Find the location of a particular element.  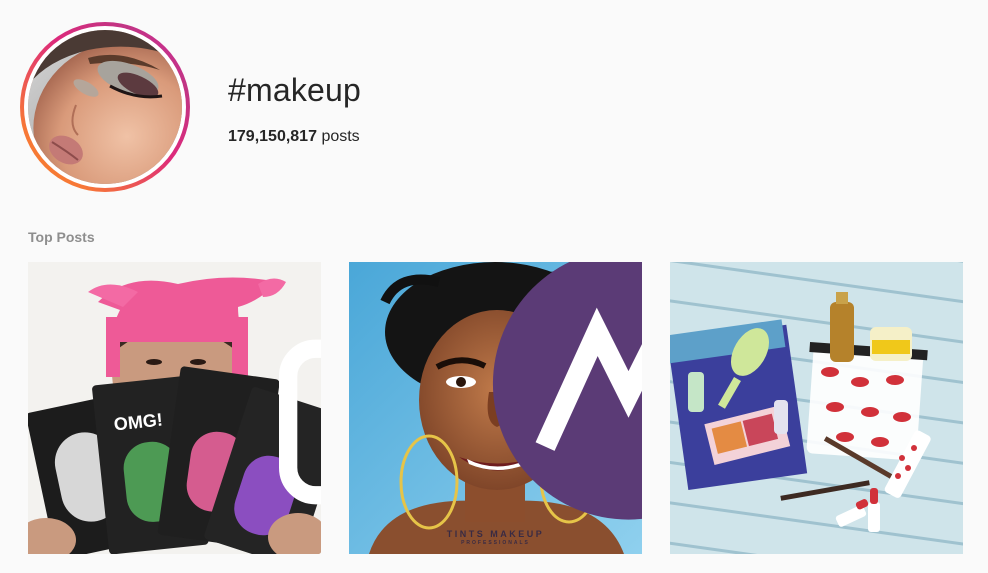

avatar-image is located at coordinates (105, 107).